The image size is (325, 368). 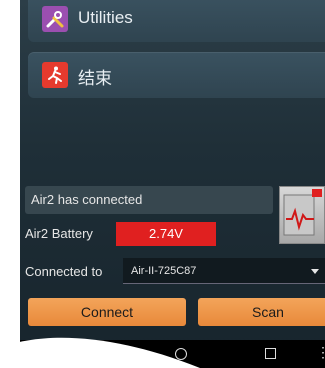 What do you see at coordinates (105, 17) in the screenshot?
I see `menu-item-label: Utilities` at bounding box center [105, 17].